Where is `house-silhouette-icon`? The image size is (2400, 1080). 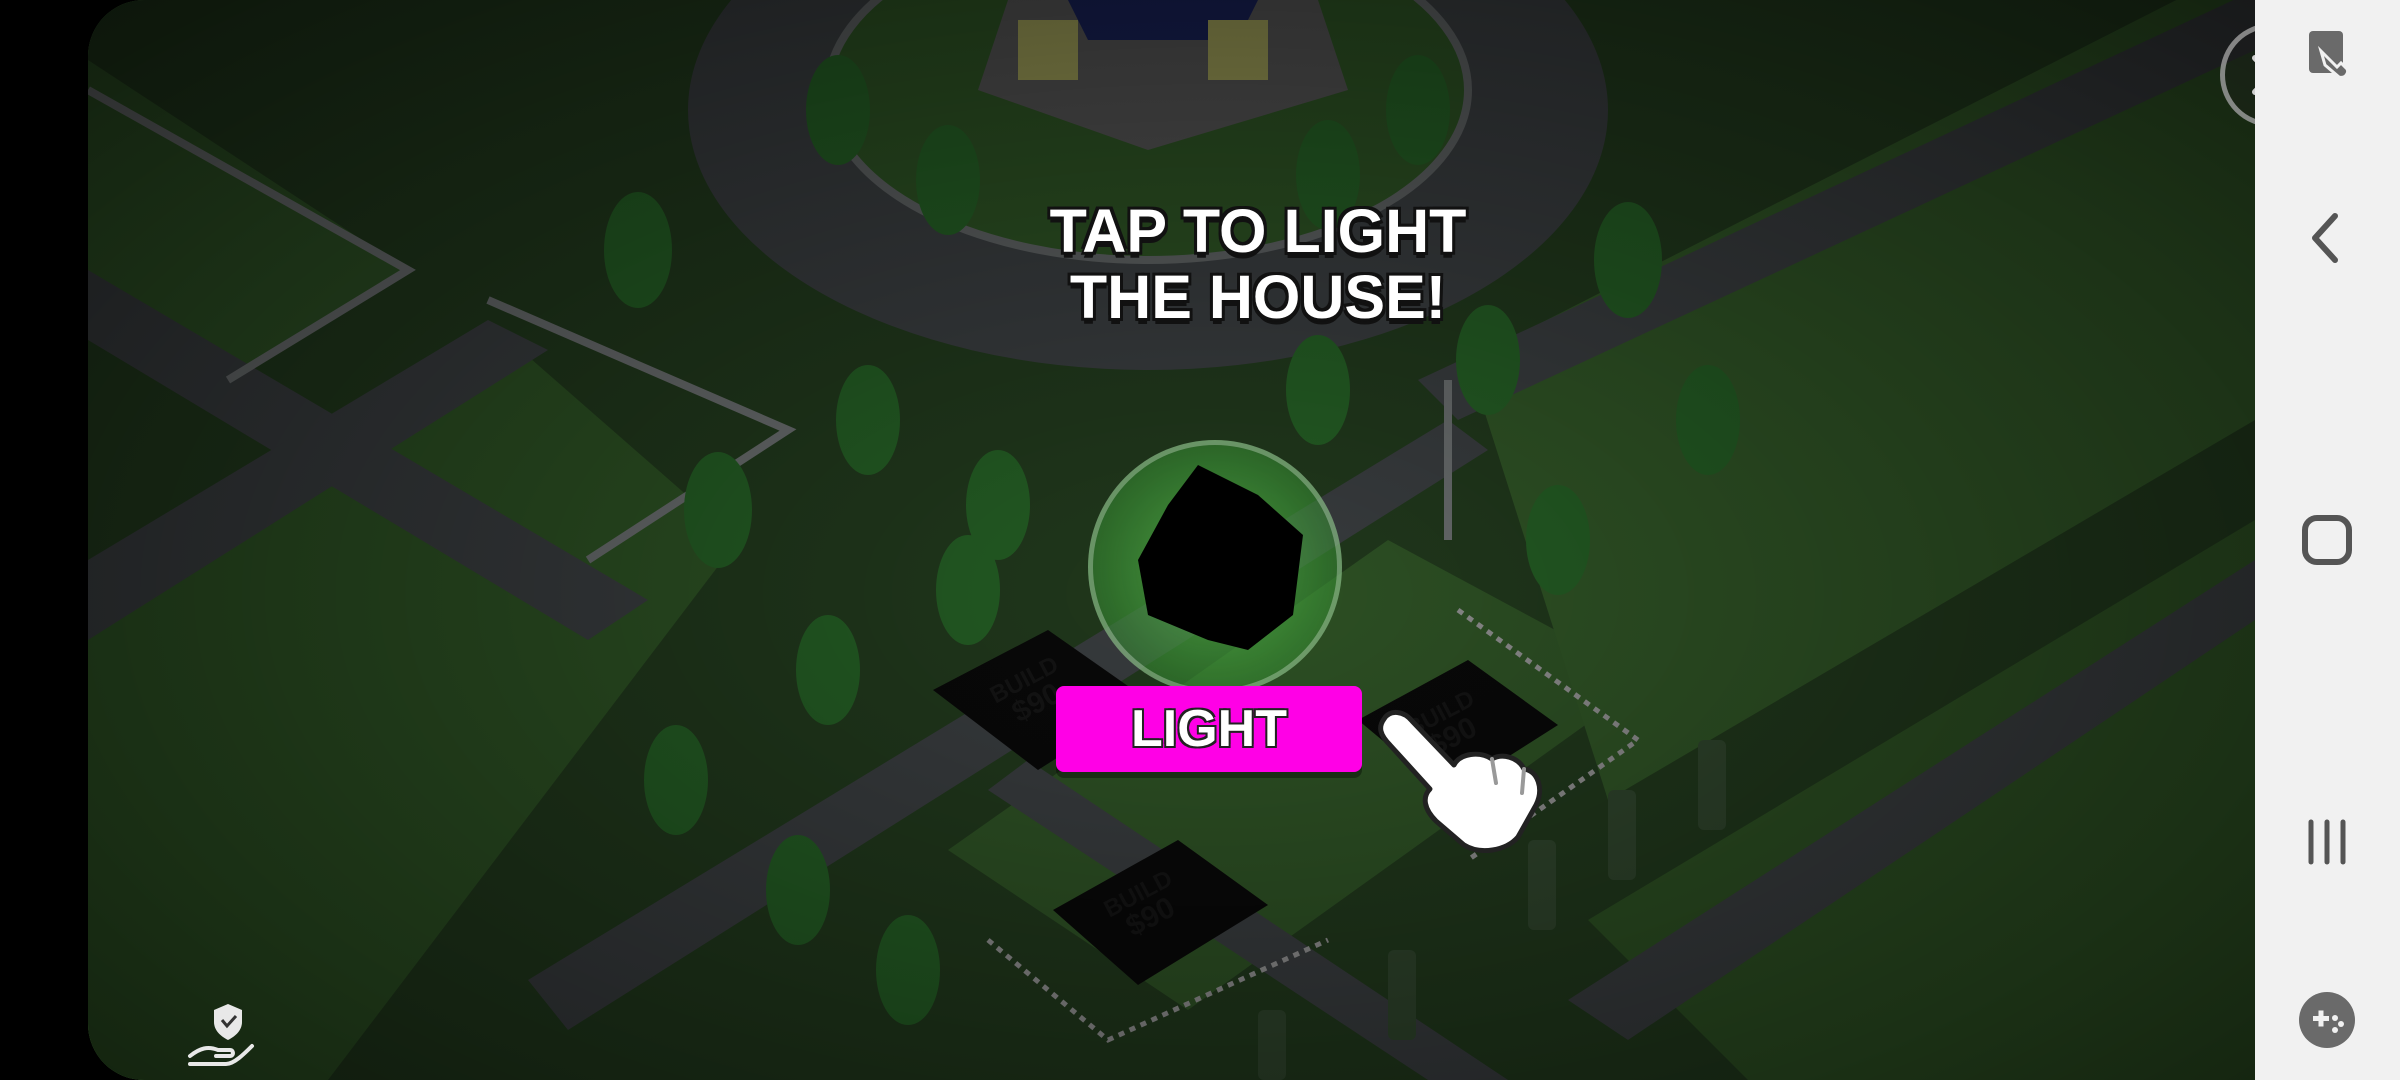 house-silhouette-icon is located at coordinates (1218, 560).